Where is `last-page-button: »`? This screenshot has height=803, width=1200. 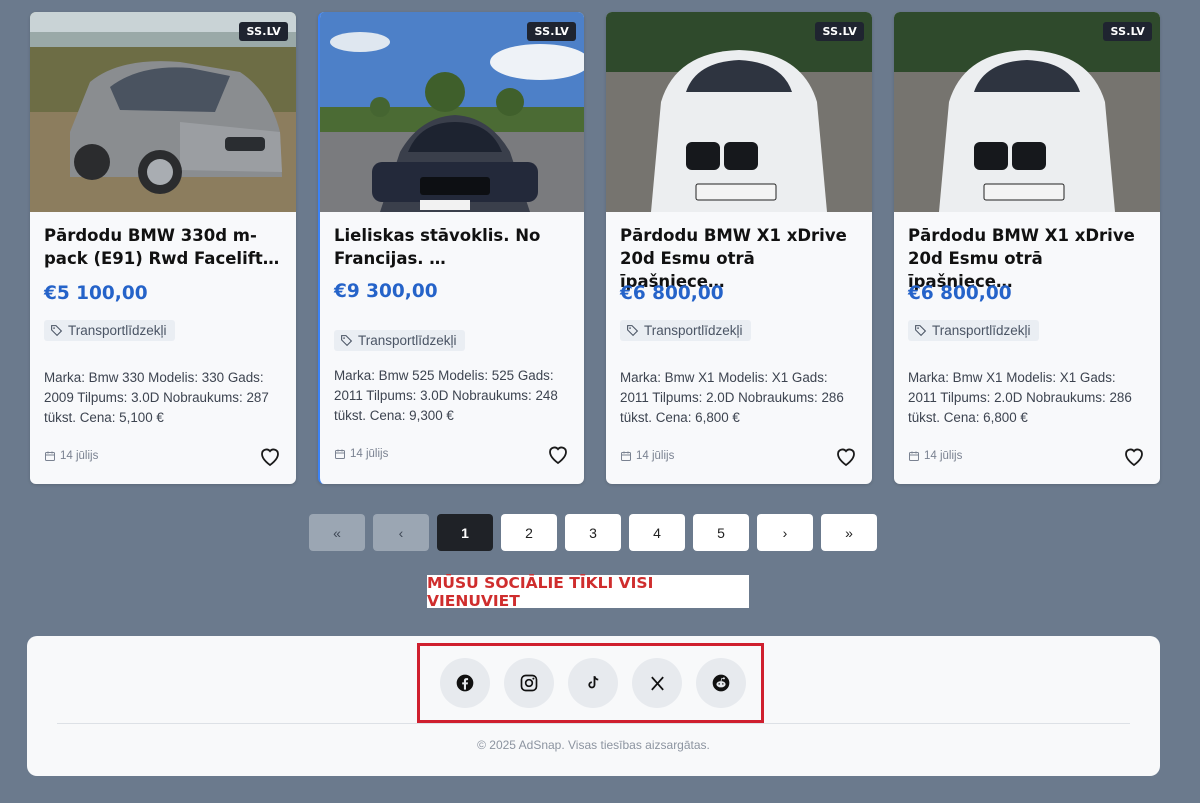 last-page-button: » is located at coordinates (849, 532).